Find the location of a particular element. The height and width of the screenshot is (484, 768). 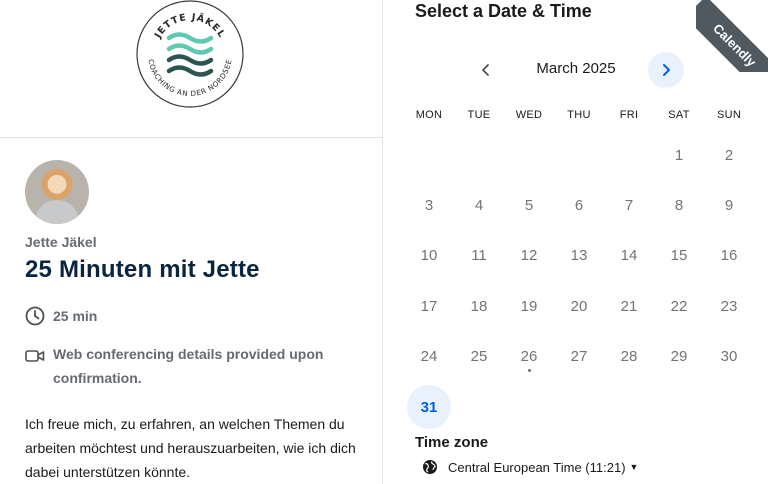

current-month: March 2025 is located at coordinates (576, 68).